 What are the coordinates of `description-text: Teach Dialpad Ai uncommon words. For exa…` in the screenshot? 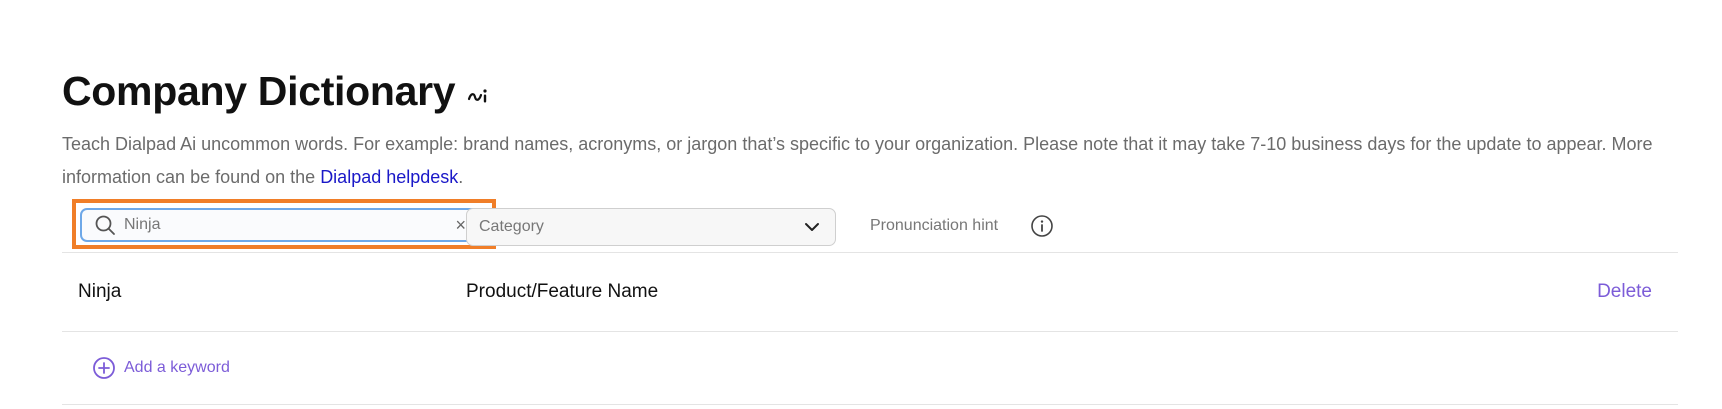 It's located at (857, 160).